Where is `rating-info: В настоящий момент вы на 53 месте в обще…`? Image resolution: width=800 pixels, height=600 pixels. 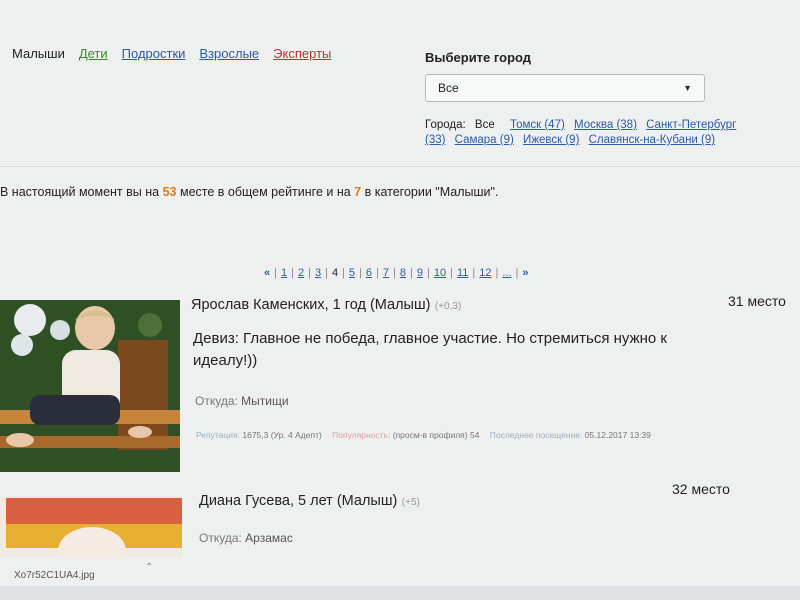
rating-info: В настоящий момент вы на 53 месте в обще… is located at coordinates (249, 192).